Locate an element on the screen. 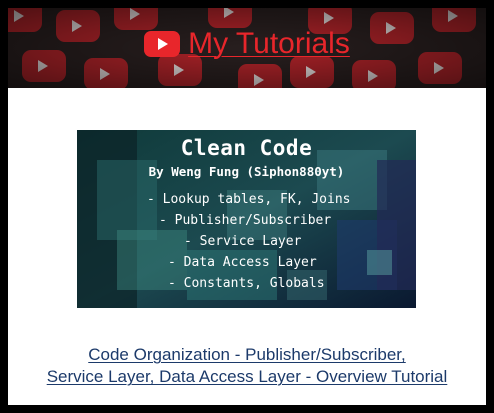  thumbnail-topic-line: - Constants, Globals is located at coordinates (246, 283).